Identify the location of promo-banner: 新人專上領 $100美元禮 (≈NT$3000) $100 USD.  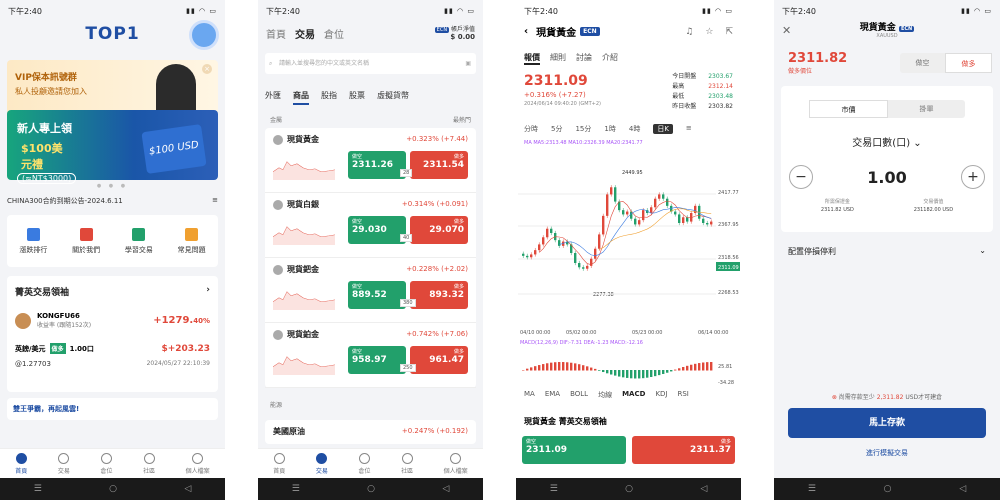
(112, 147).